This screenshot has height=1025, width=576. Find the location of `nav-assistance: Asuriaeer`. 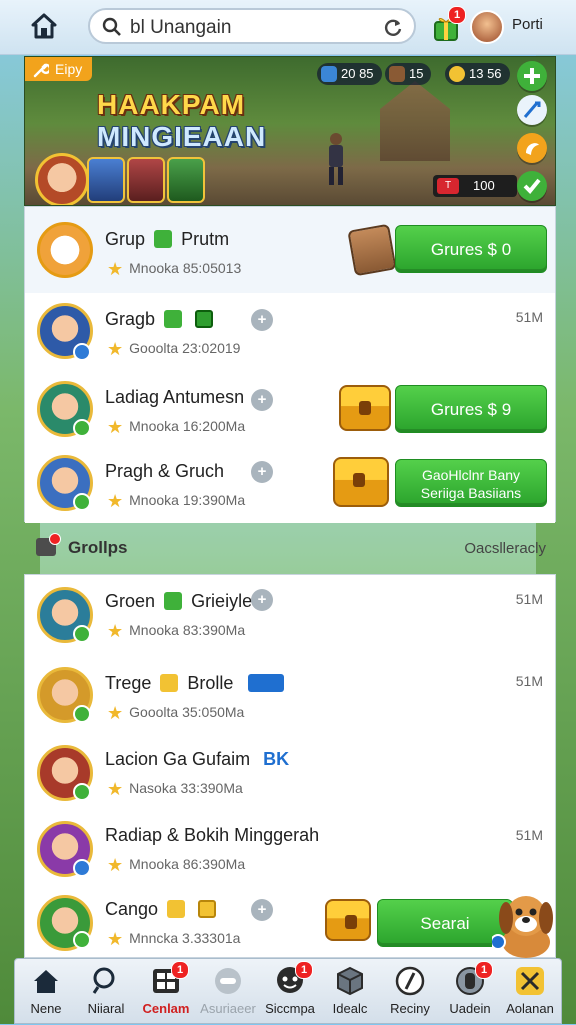

nav-assistance: Asuriaeer is located at coordinates (228, 992).